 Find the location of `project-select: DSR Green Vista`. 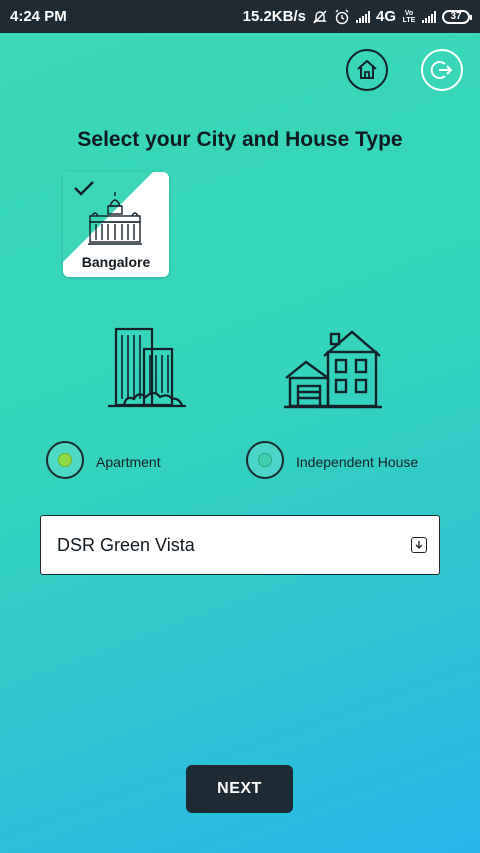

project-select: DSR Green Vista is located at coordinates (240, 545).